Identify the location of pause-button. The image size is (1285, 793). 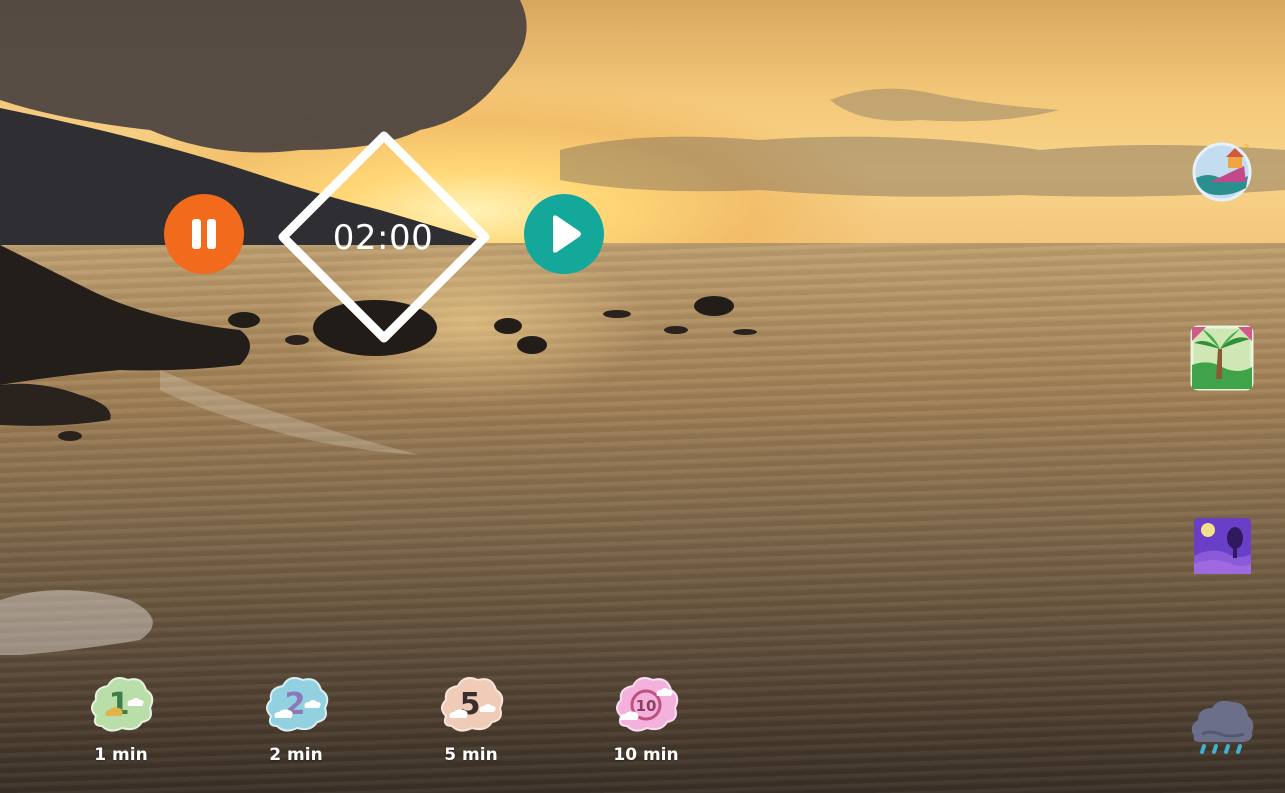
(204, 234).